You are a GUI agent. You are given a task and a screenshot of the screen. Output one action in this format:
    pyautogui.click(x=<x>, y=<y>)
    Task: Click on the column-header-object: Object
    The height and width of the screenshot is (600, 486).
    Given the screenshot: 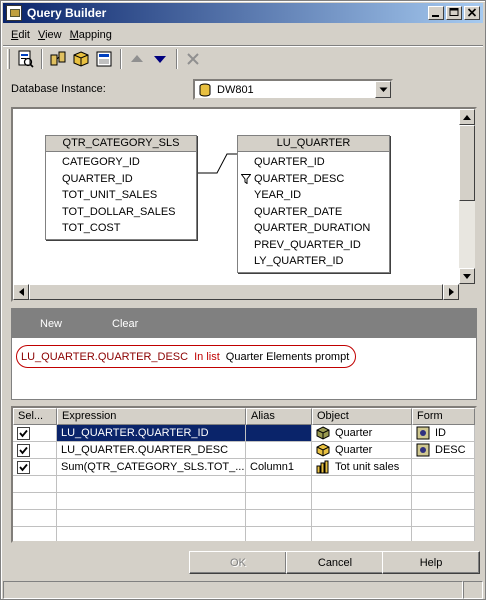 What is the action you would take?
    pyautogui.click(x=362, y=416)
    